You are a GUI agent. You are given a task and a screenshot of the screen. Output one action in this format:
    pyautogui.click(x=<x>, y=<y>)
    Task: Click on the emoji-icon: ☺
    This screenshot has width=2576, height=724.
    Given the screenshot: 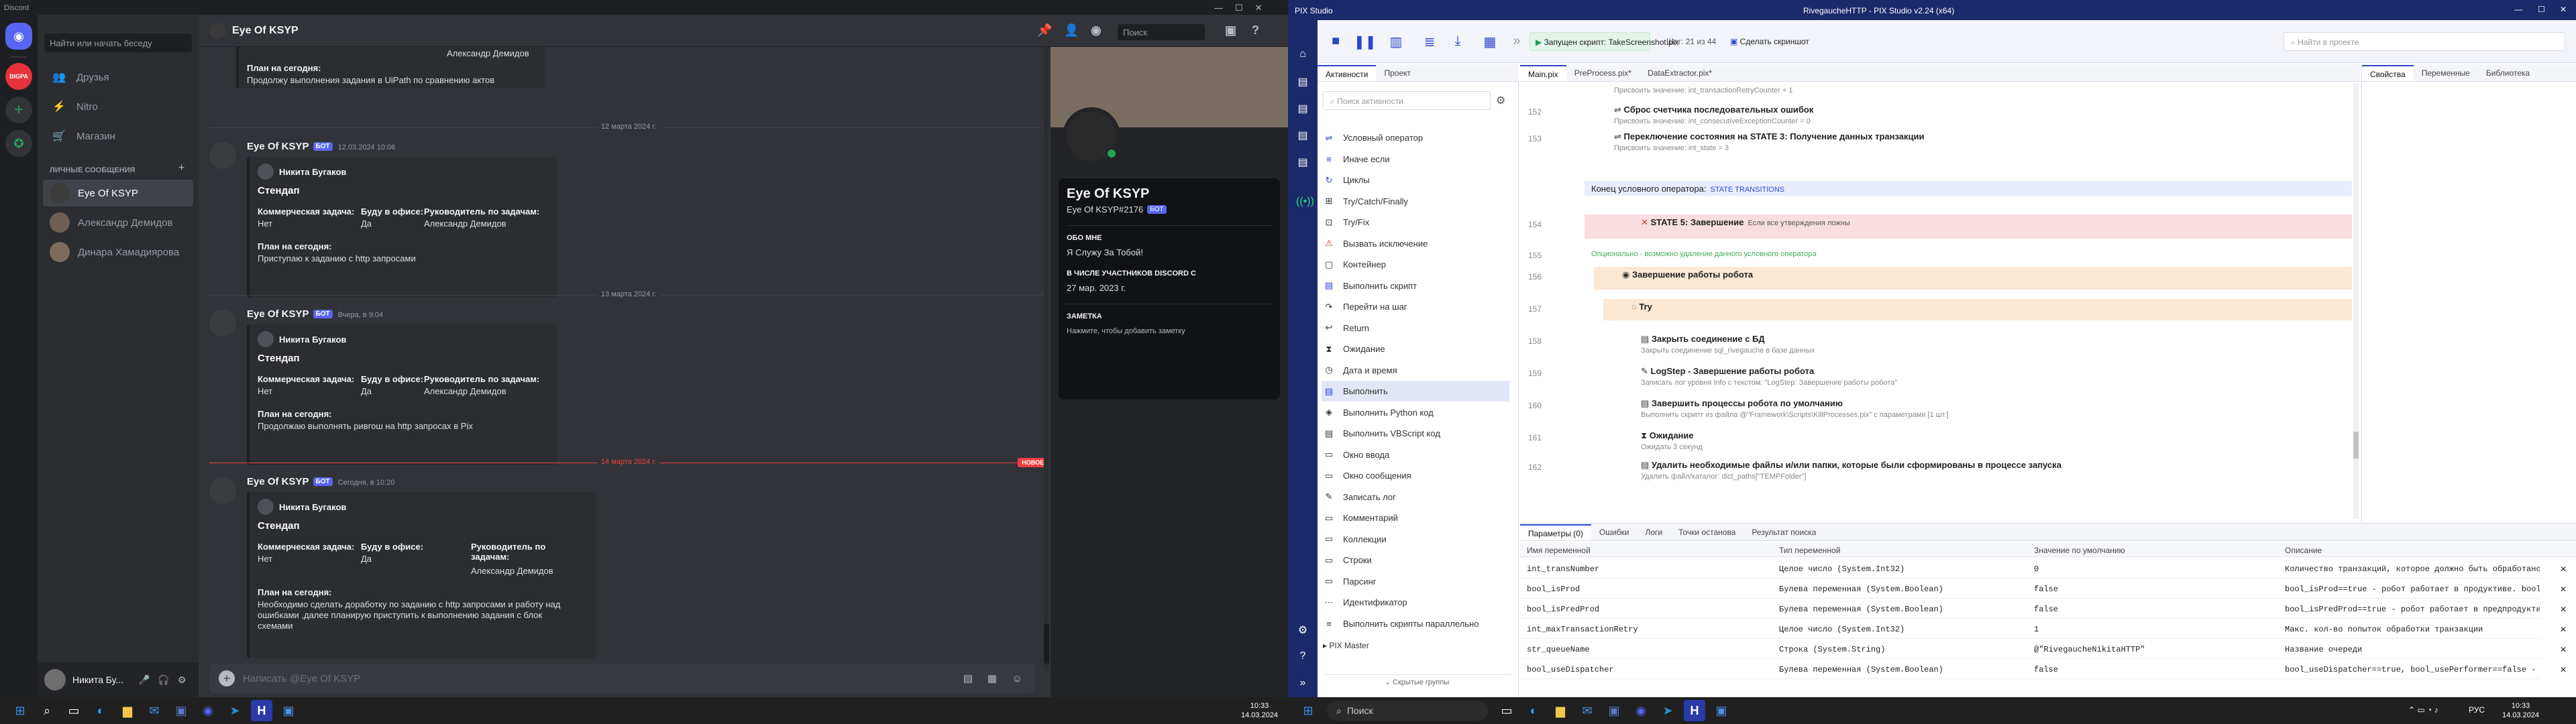 What is the action you would take?
    pyautogui.click(x=1017, y=678)
    